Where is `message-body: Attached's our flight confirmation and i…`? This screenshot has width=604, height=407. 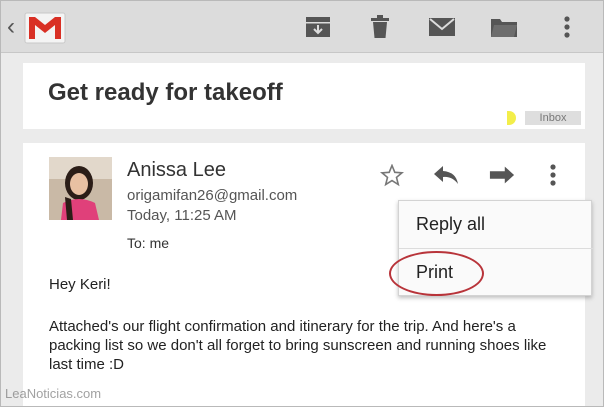
message-body: Attached's our flight confirmation and i… is located at coordinates (298, 345).